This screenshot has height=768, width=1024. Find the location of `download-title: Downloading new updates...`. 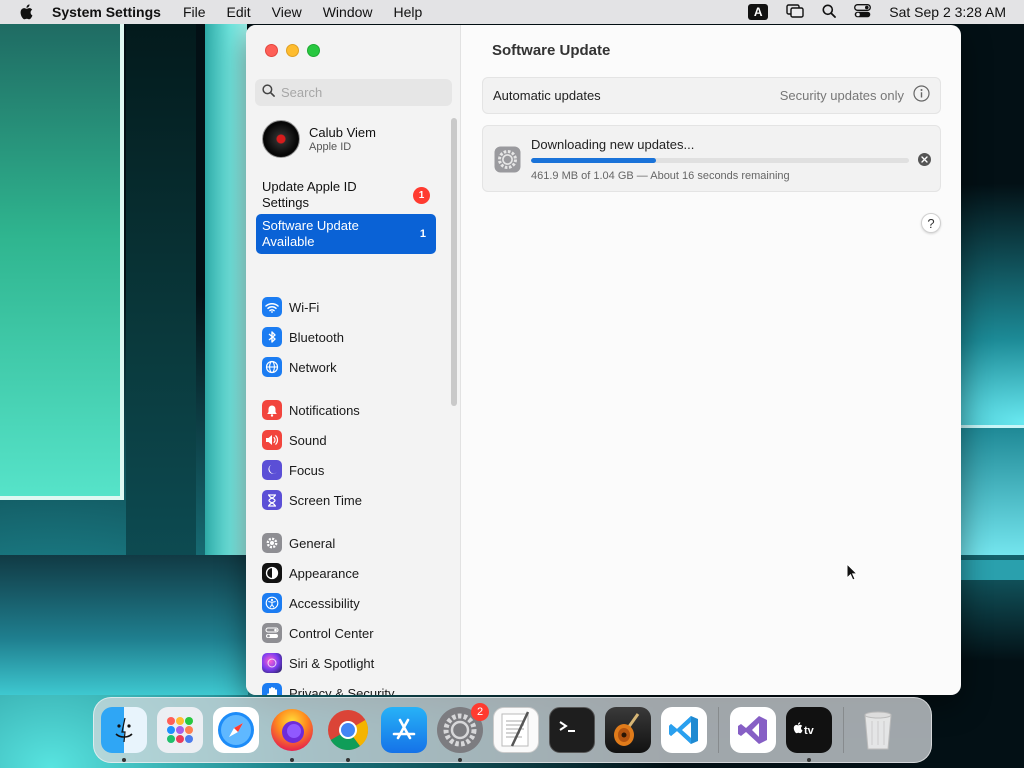

download-title: Downloading new updates... is located at coordinates (613, 144).